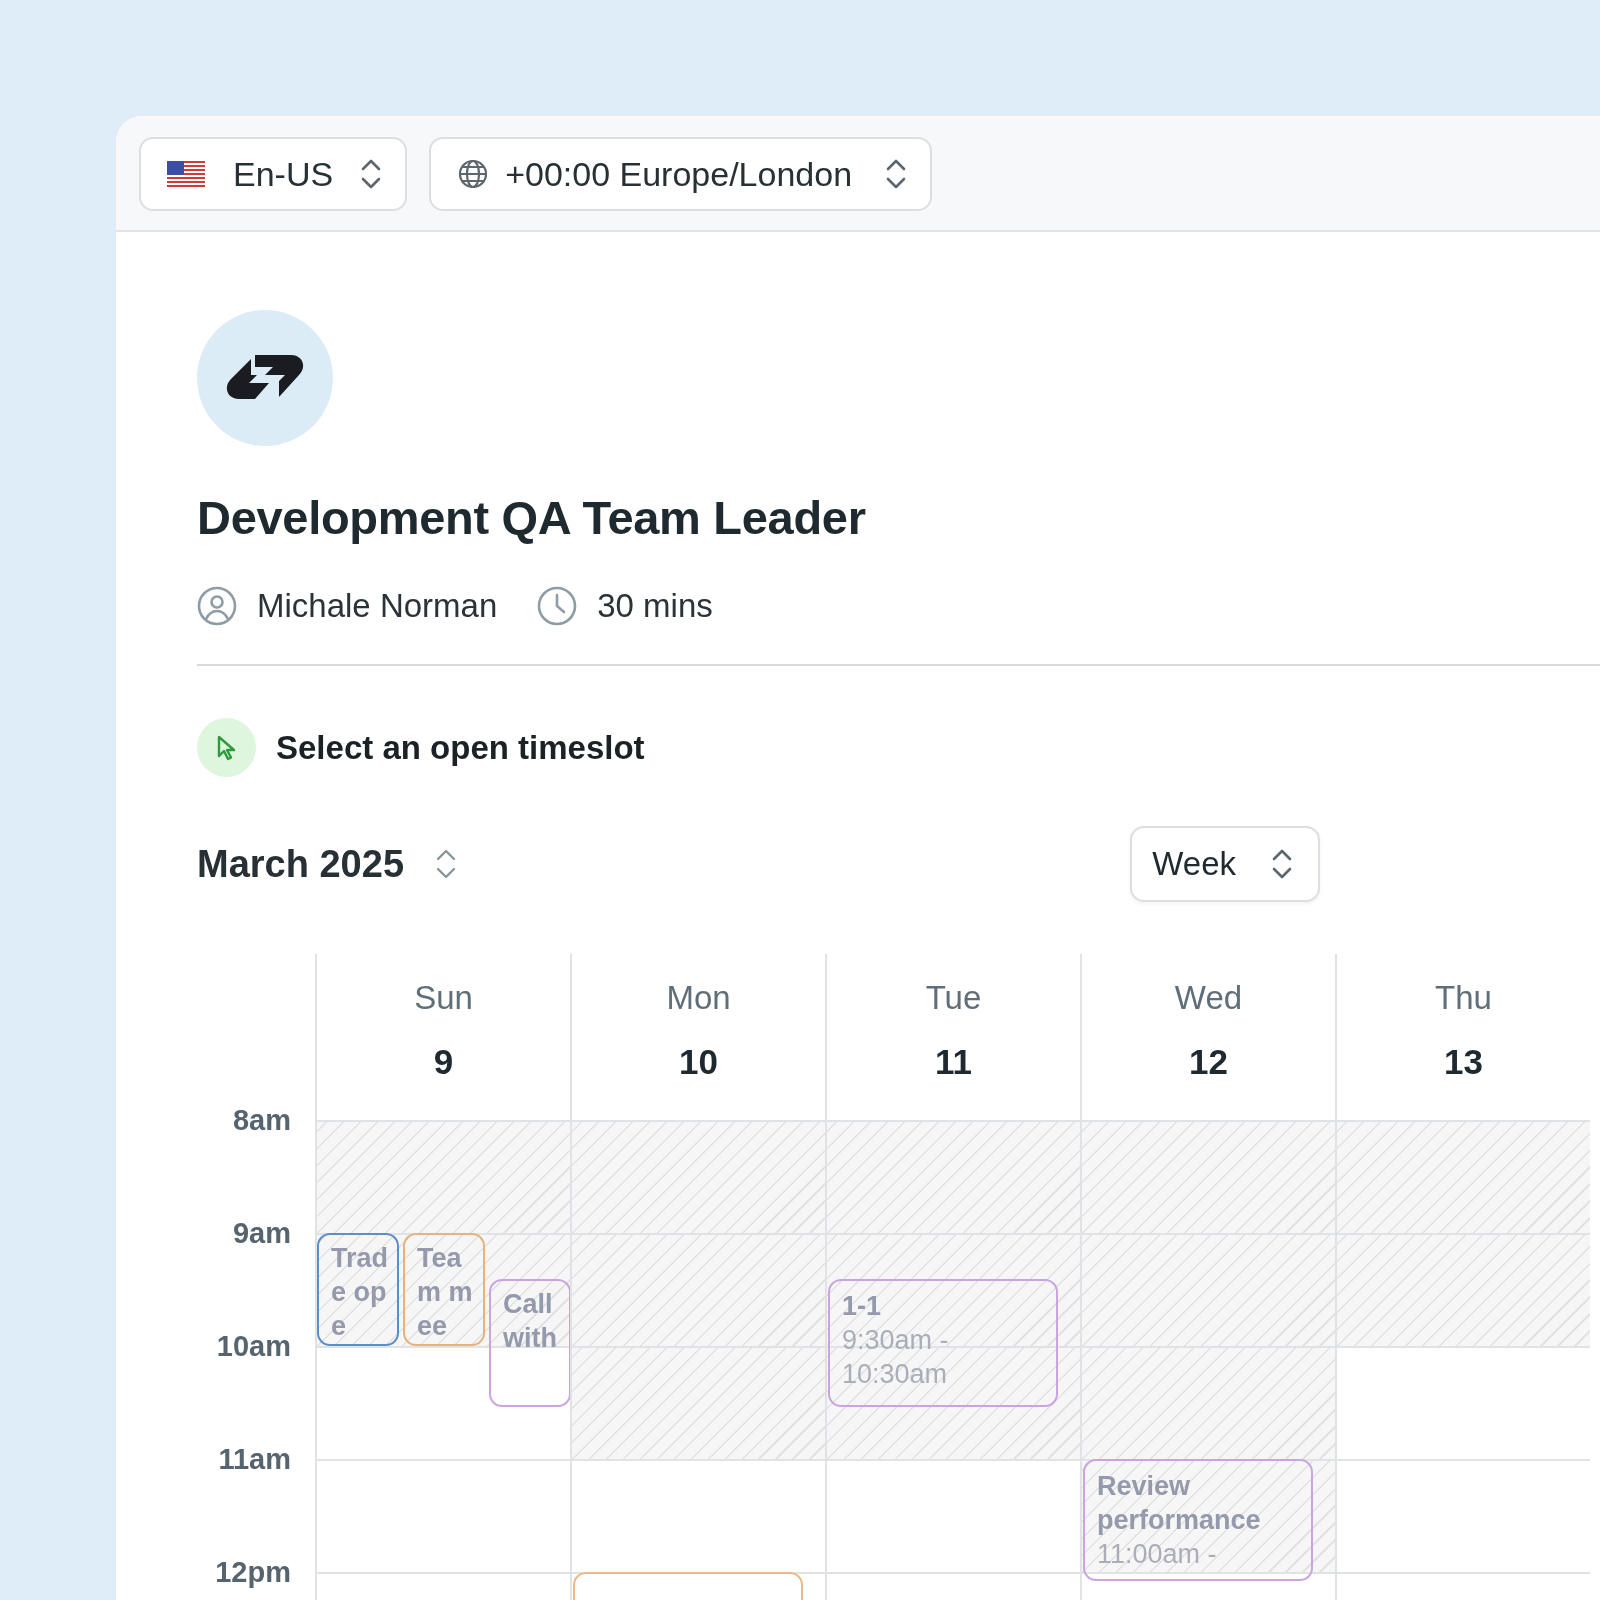 Image resolution: width=1600 pixels, height=1600 pixels. Describe the element at coordinates (681, 174) in the screenshot. I see `timezone-select: +00:00 Europe/London` at that location.